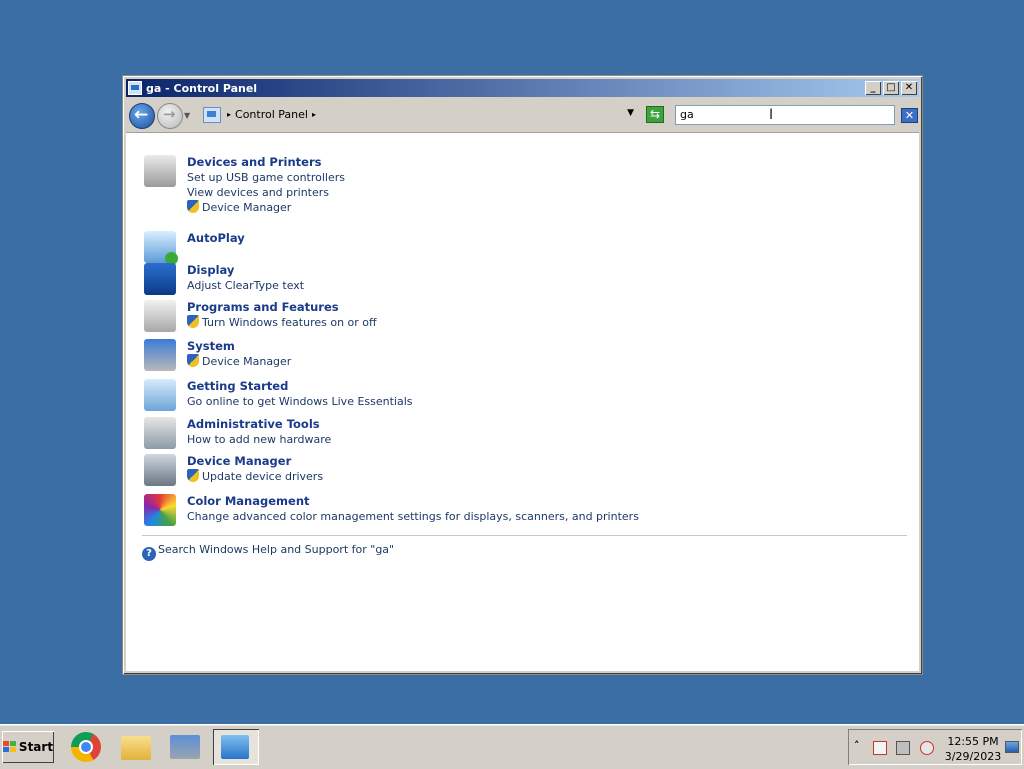 This screenshot has height=769, width=1024. Describe the element at coordinates (873, 88) in the screenshot. I see `minimize-button: _` at that location.